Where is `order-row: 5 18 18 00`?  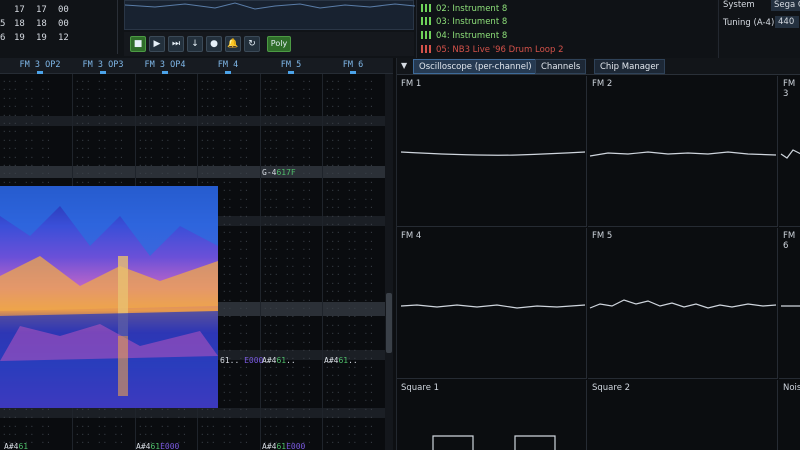
order-row: 5 18 18 00 is located at coordinates (59, 26).